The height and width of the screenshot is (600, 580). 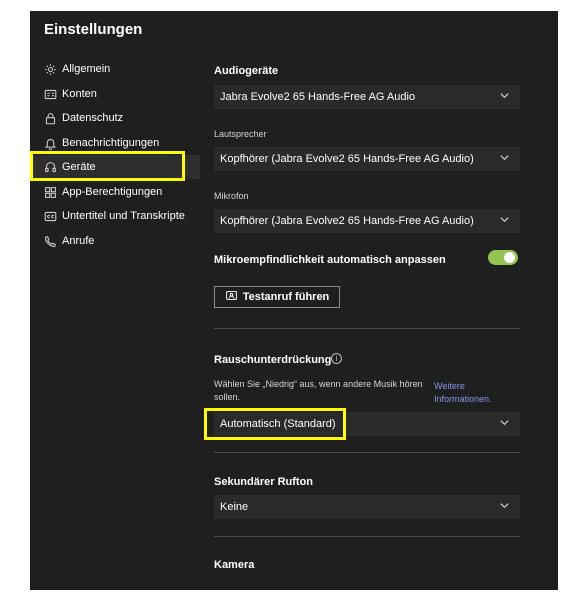 I want to click on test-call-label: Testanruf führen, so click(x=286, y=297).